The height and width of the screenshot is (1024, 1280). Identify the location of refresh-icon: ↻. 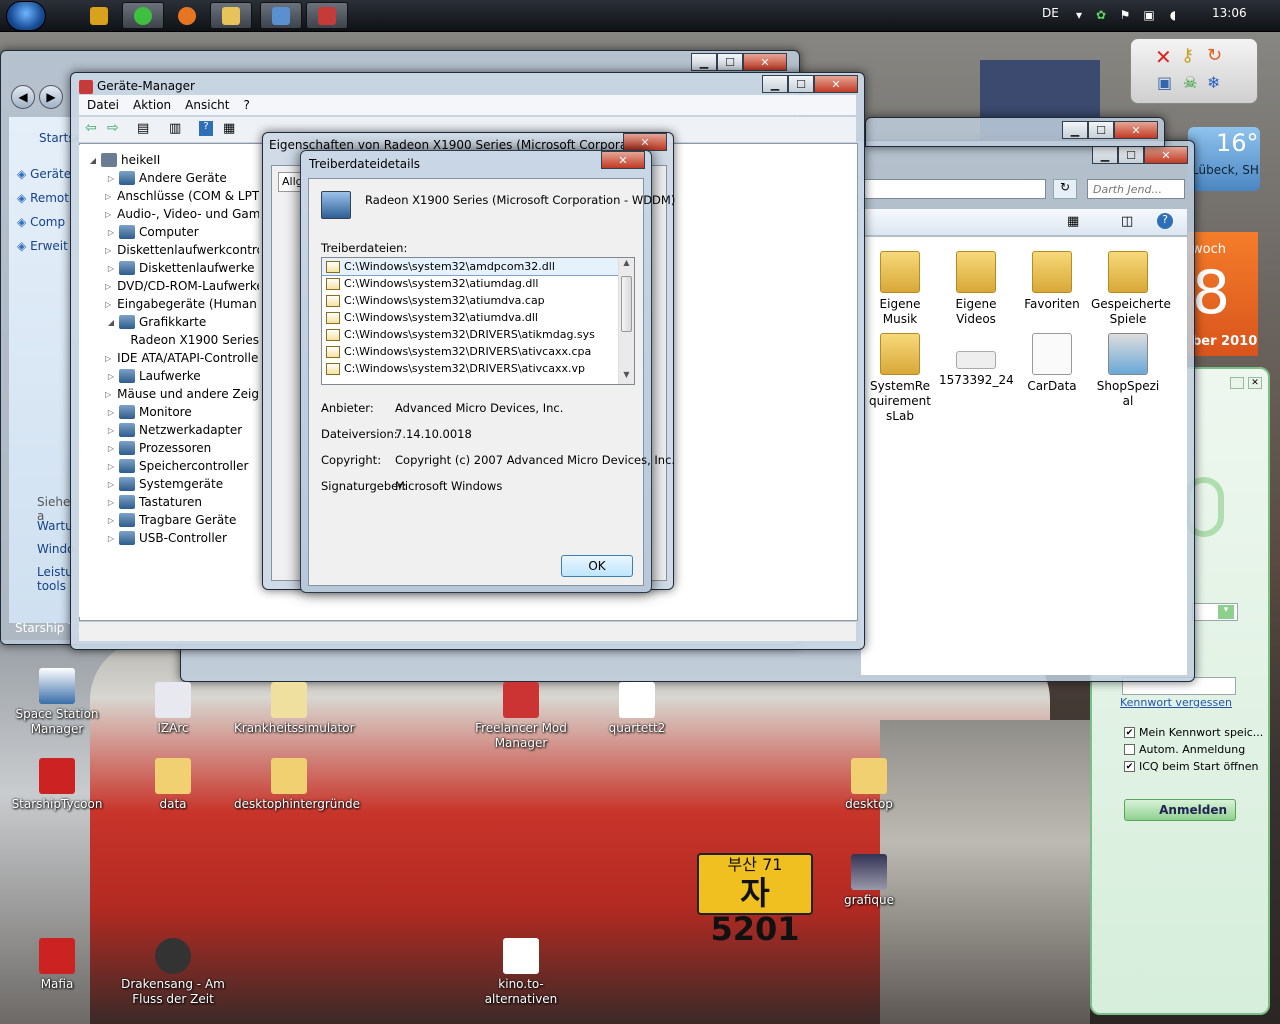
(1065, 189).